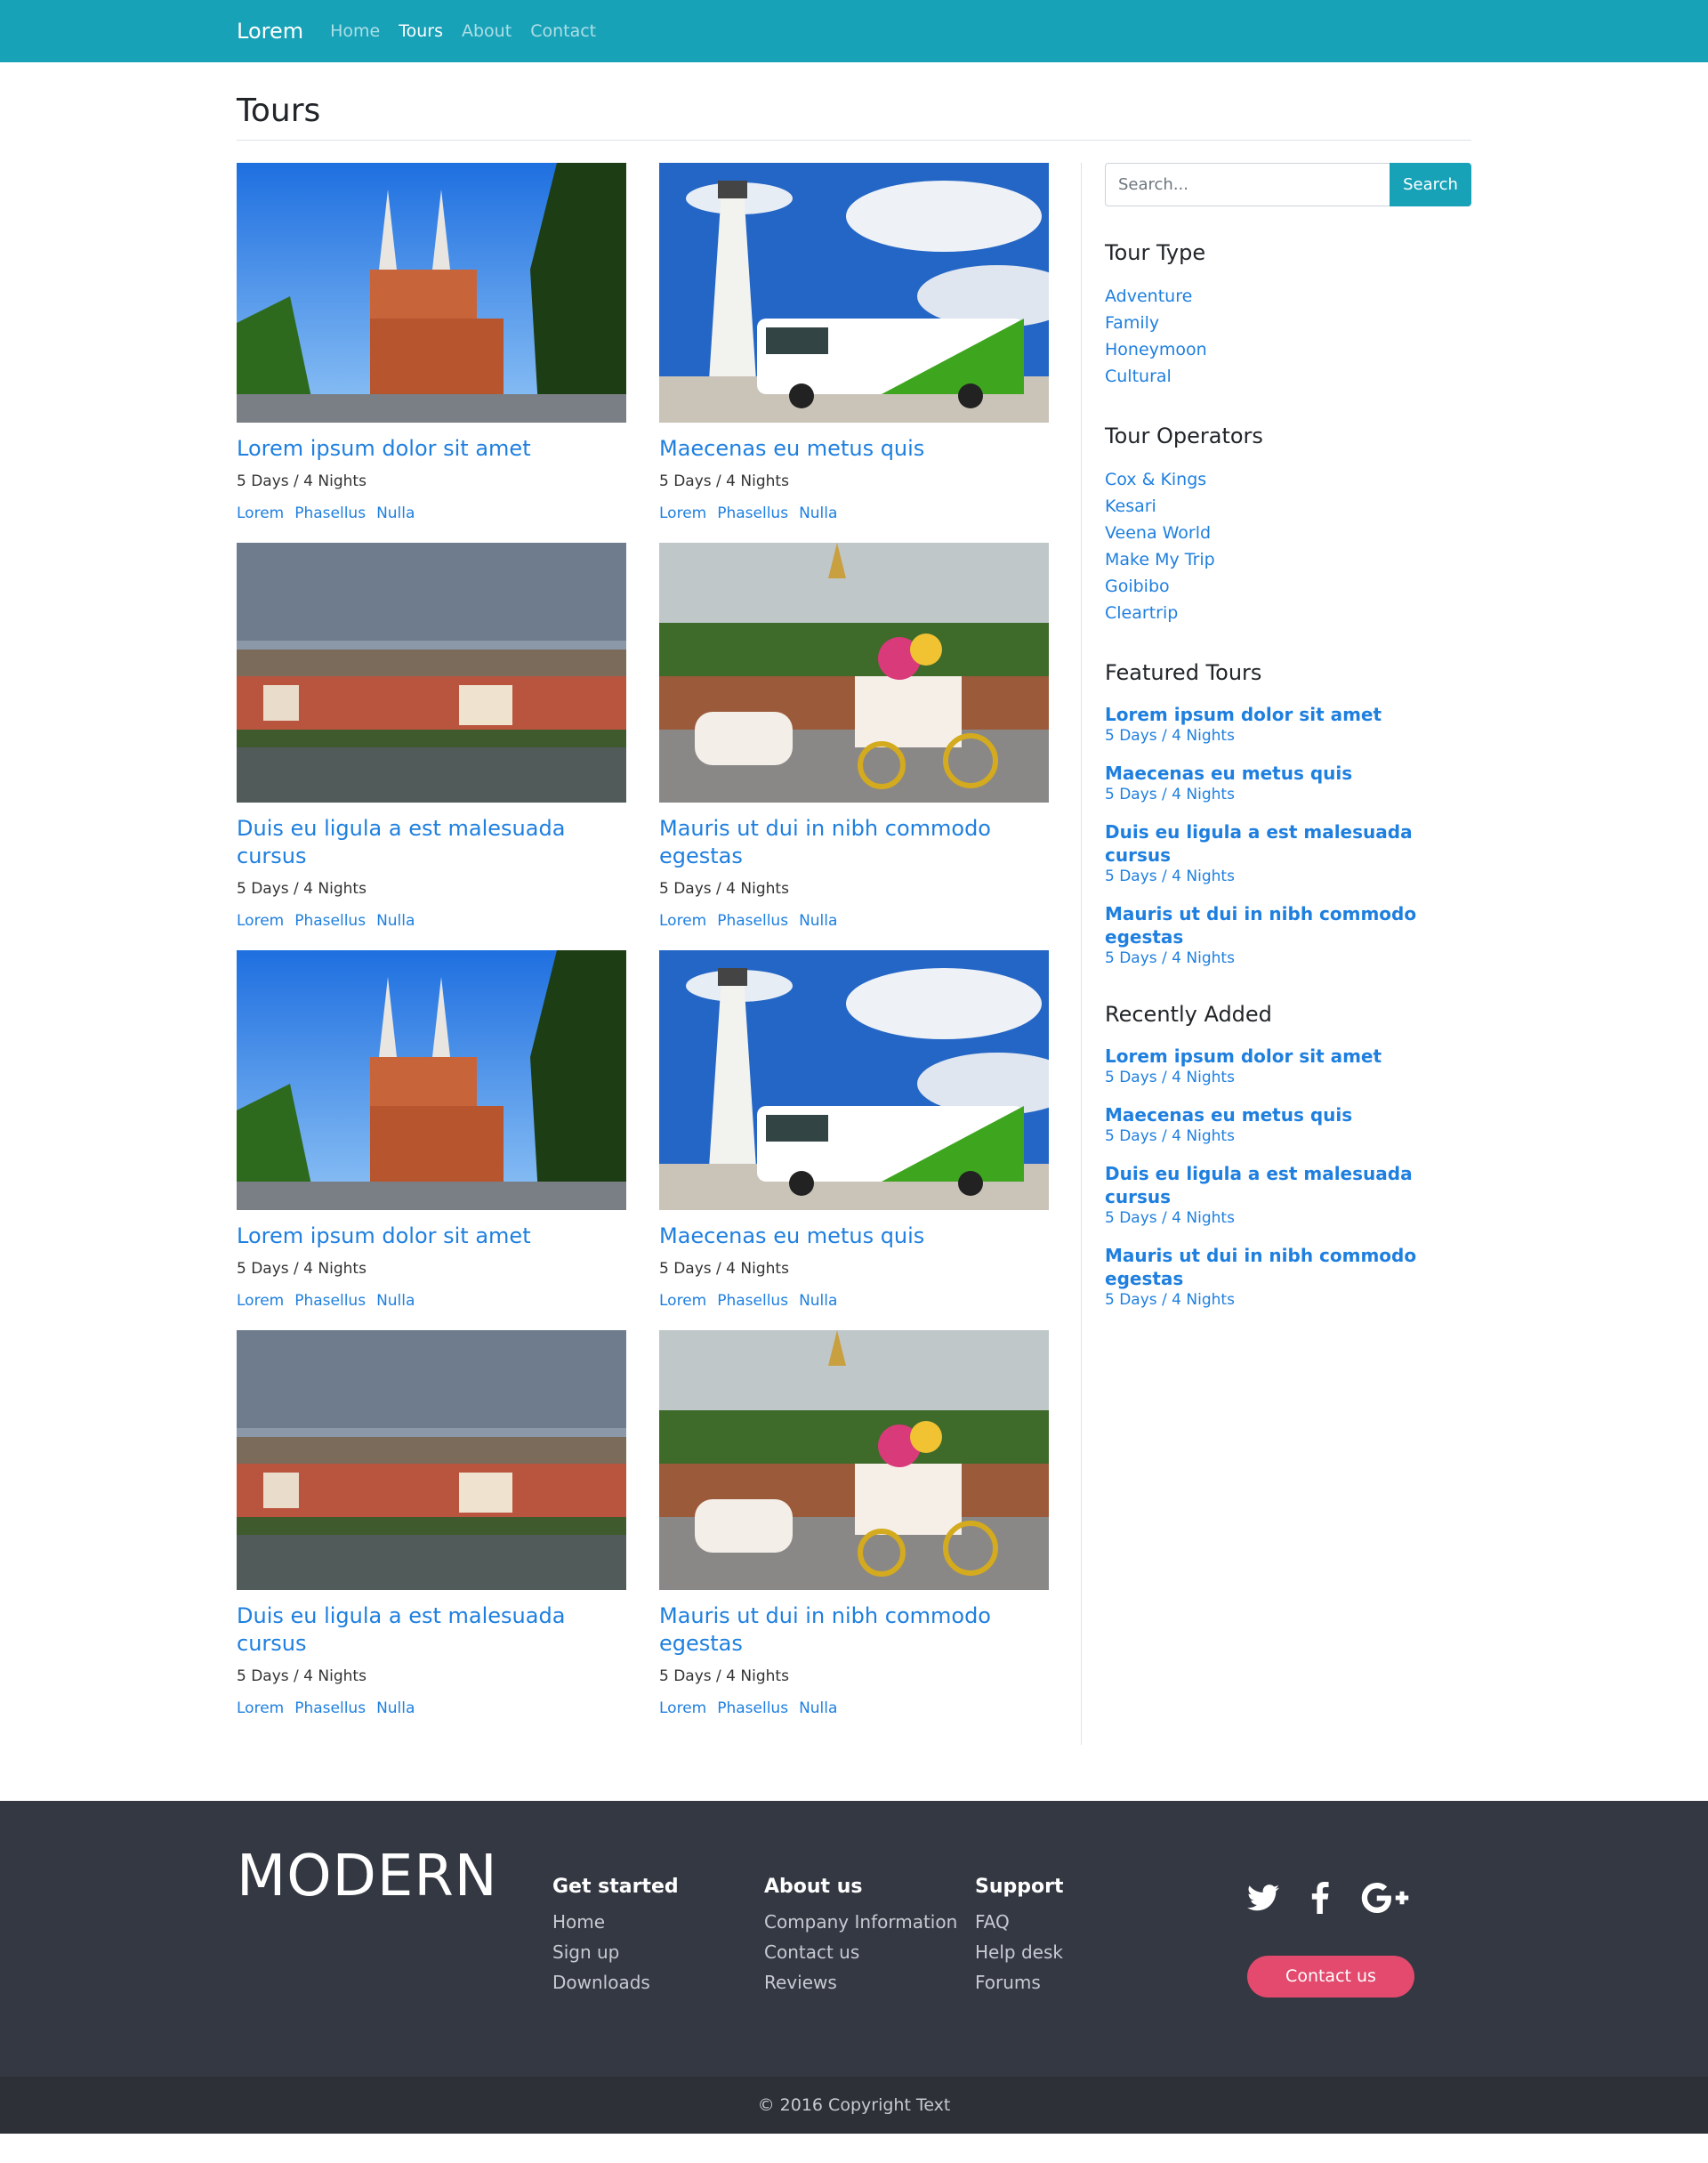  Describe the element at coordinates (1288, 533) in the screenshot. I see `operator-link: Veena World` at that location.